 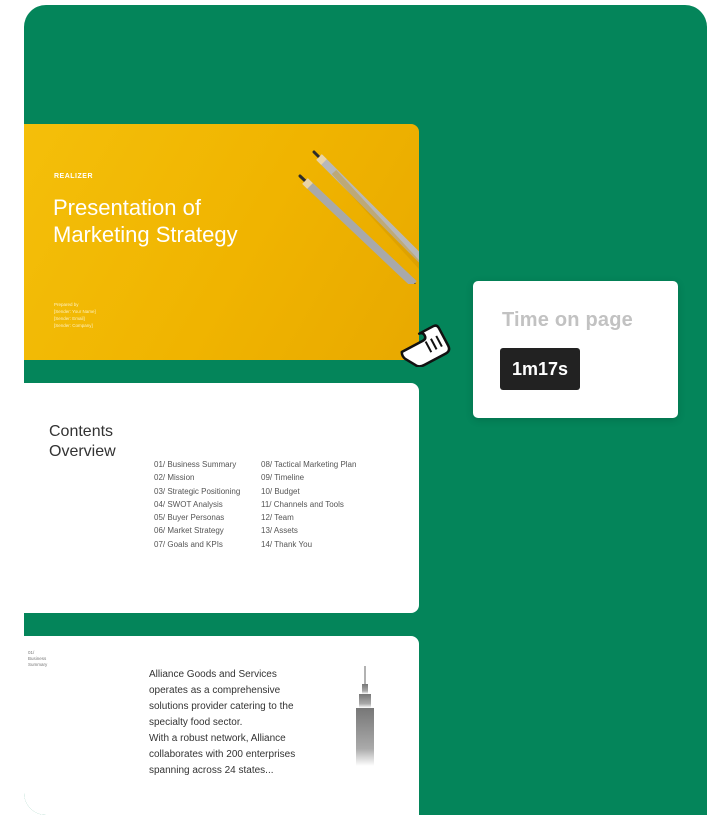 What do you see at coordinates (174, 478) in the screenshot?
I see `toc-item: 02/ Mission` at bounding box center [174, 478].